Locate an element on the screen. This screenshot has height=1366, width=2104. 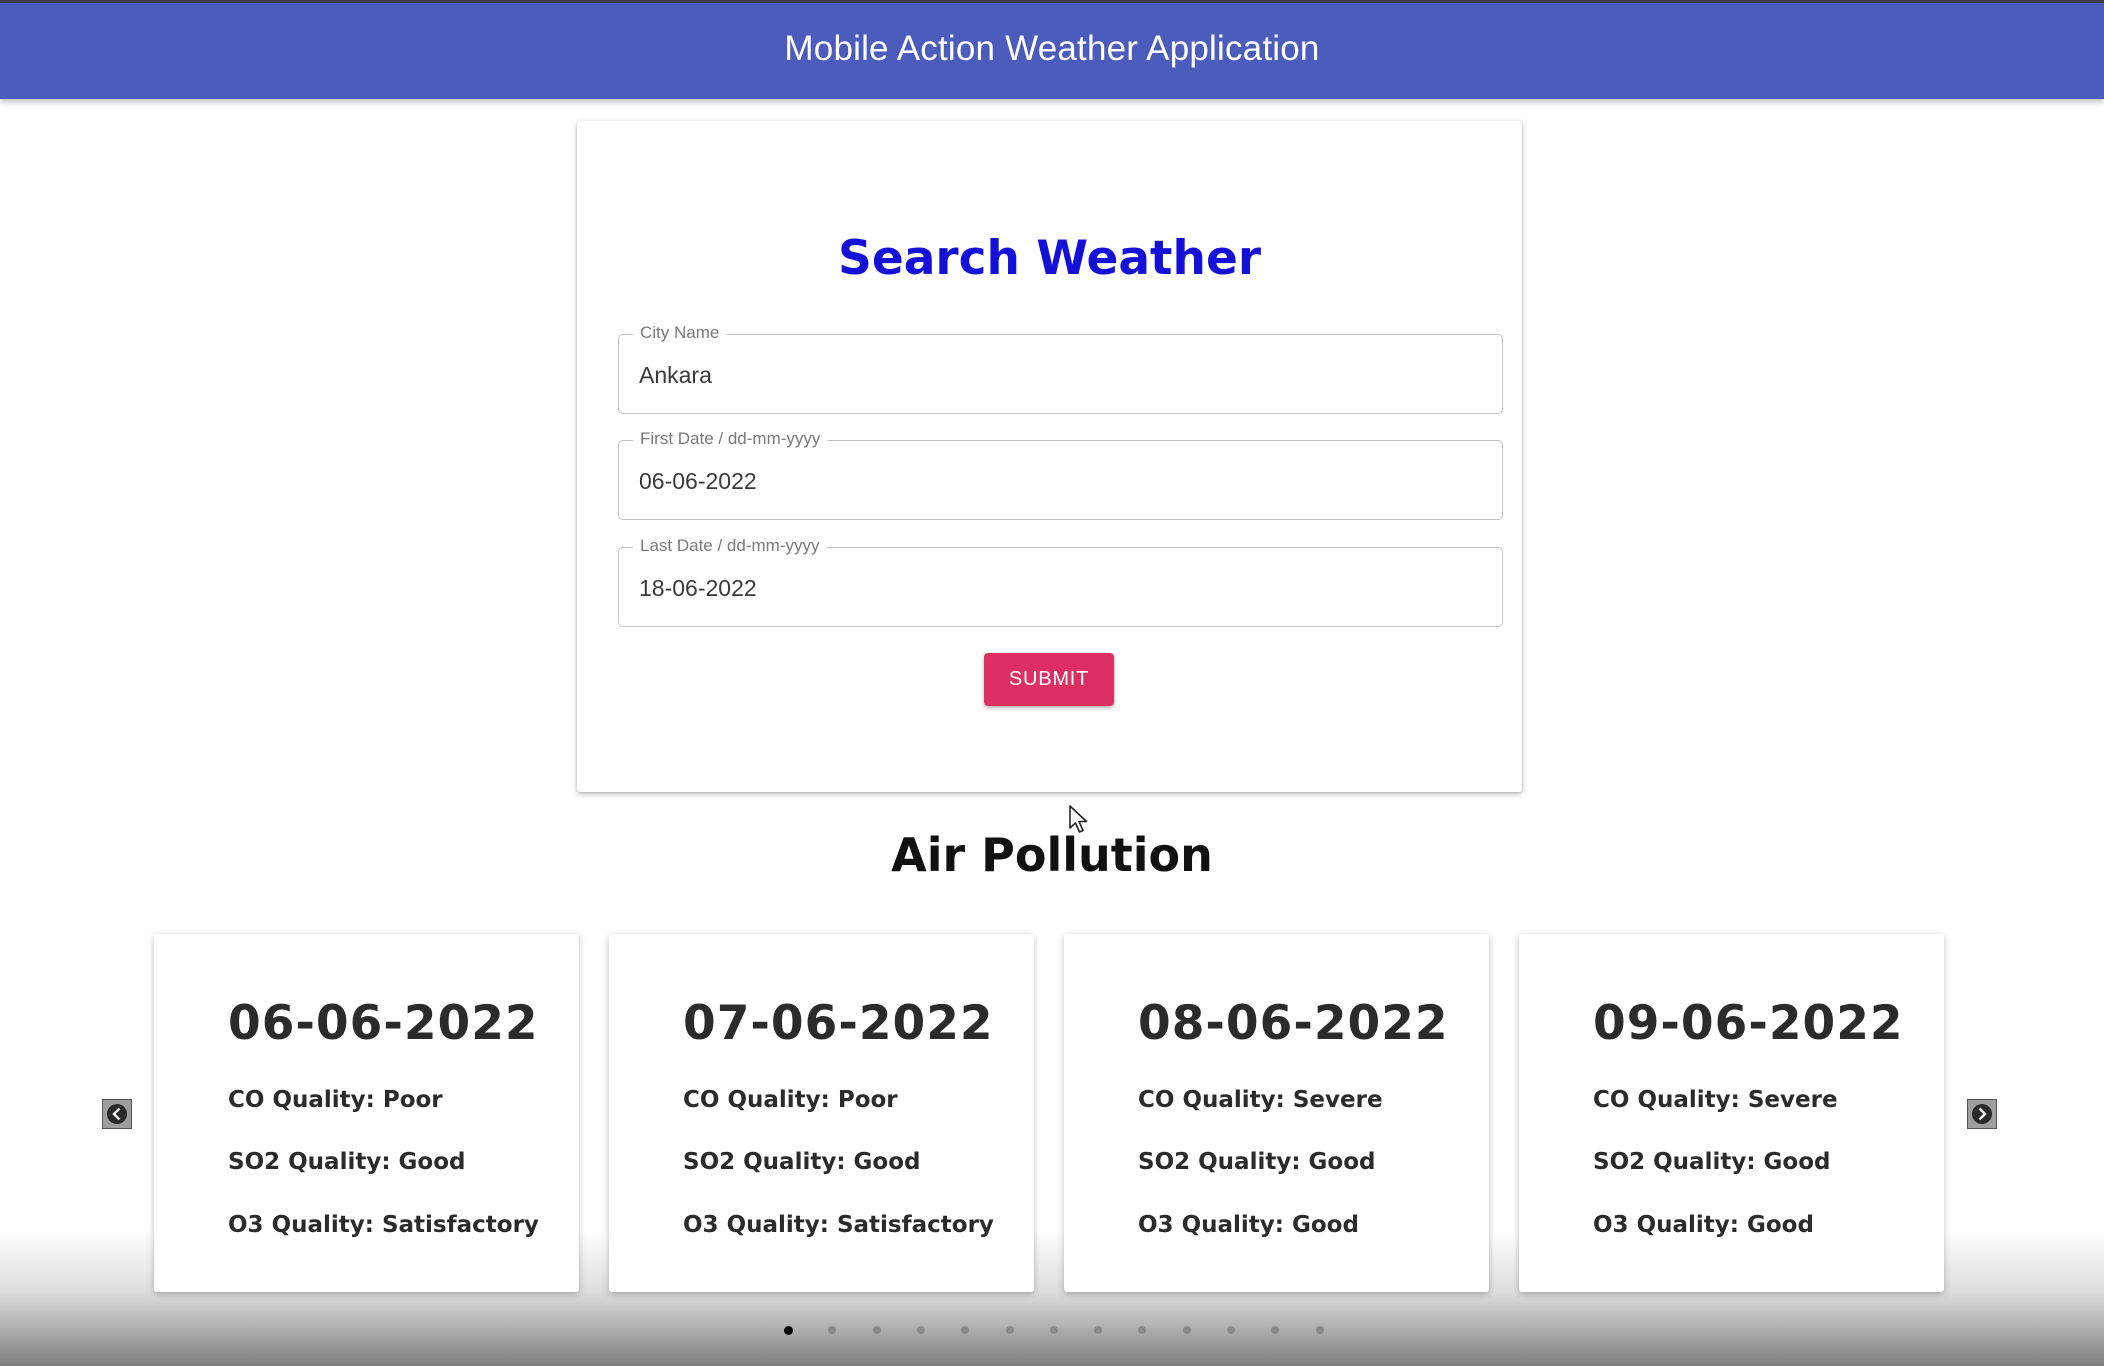
pollution-card-date: 09-06-2022 is located at coordinates (1748, 1023).